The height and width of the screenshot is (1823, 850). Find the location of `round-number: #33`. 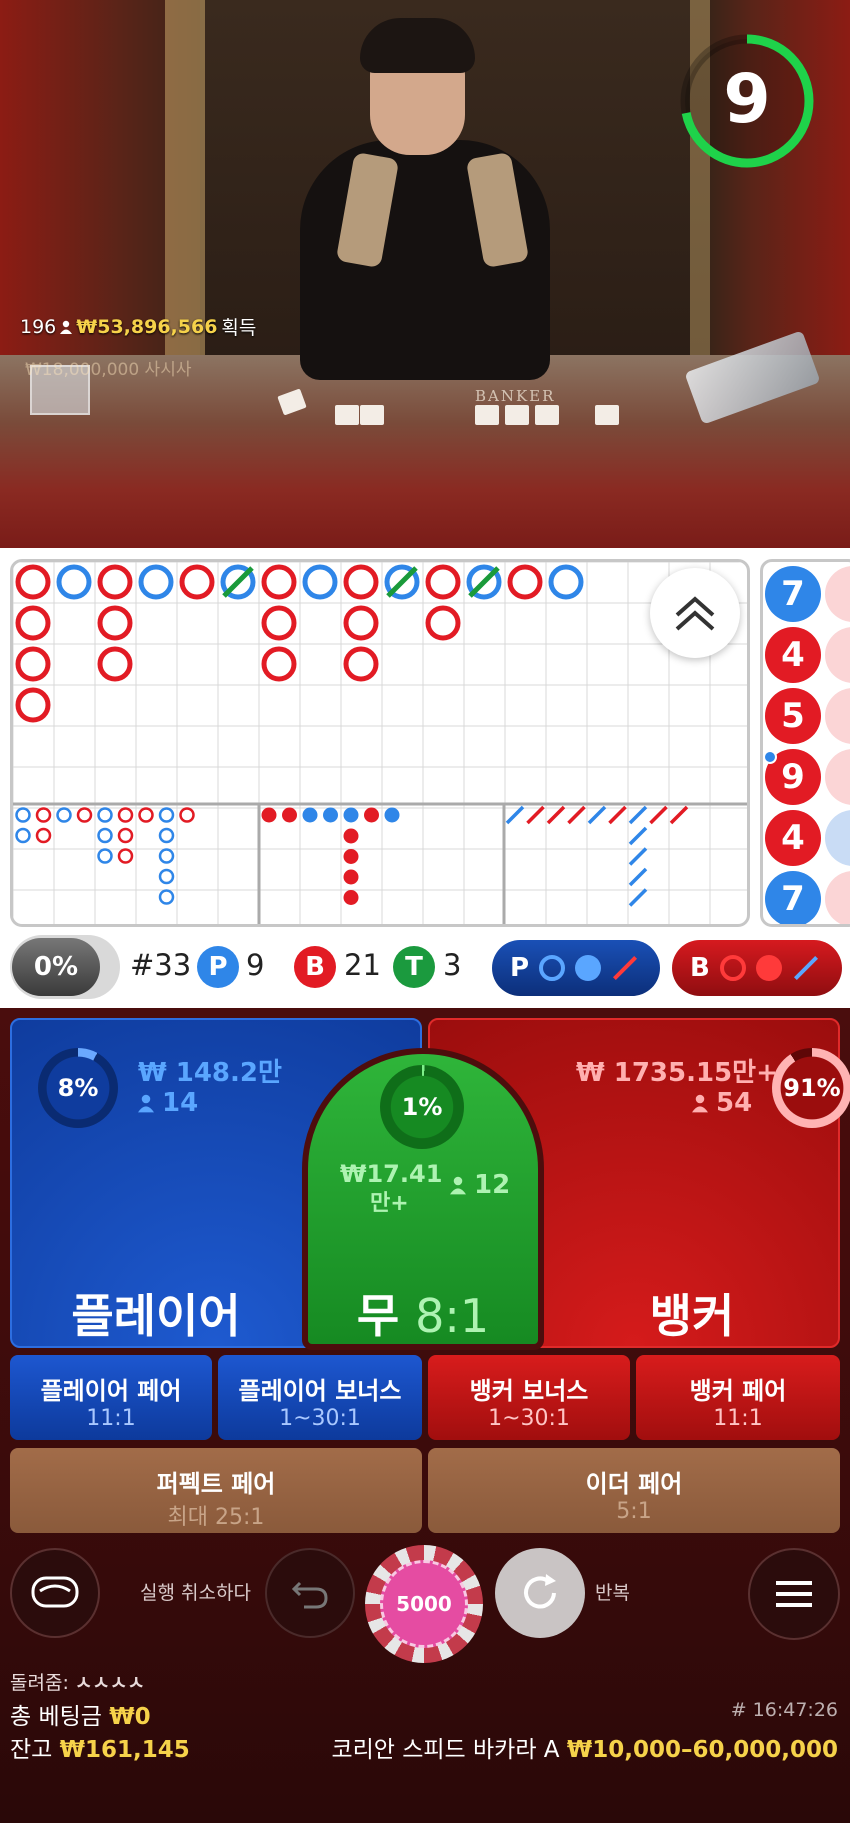

round-number: #33 is located at coordinates (161, 965).